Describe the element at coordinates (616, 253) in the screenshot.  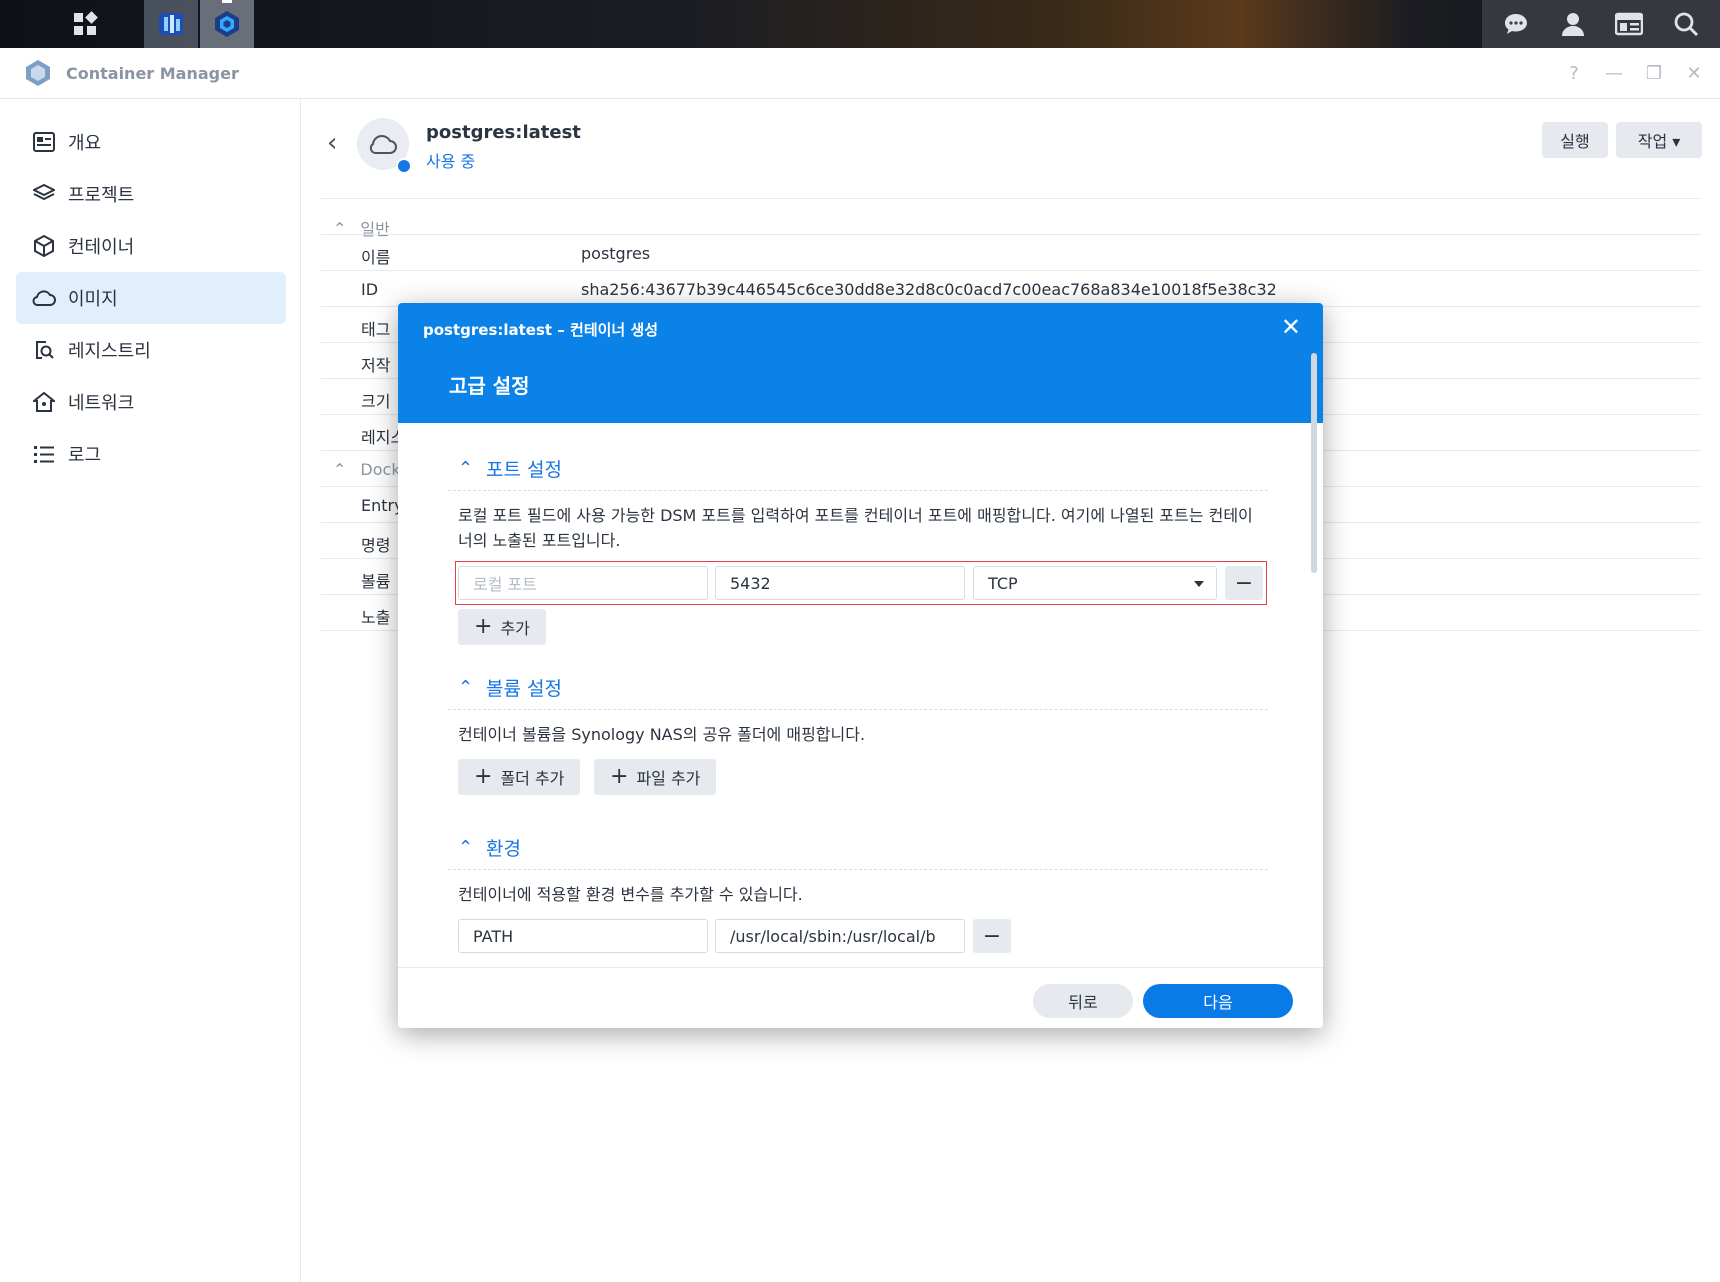
I see `detail-row-value: postgres` at that location.